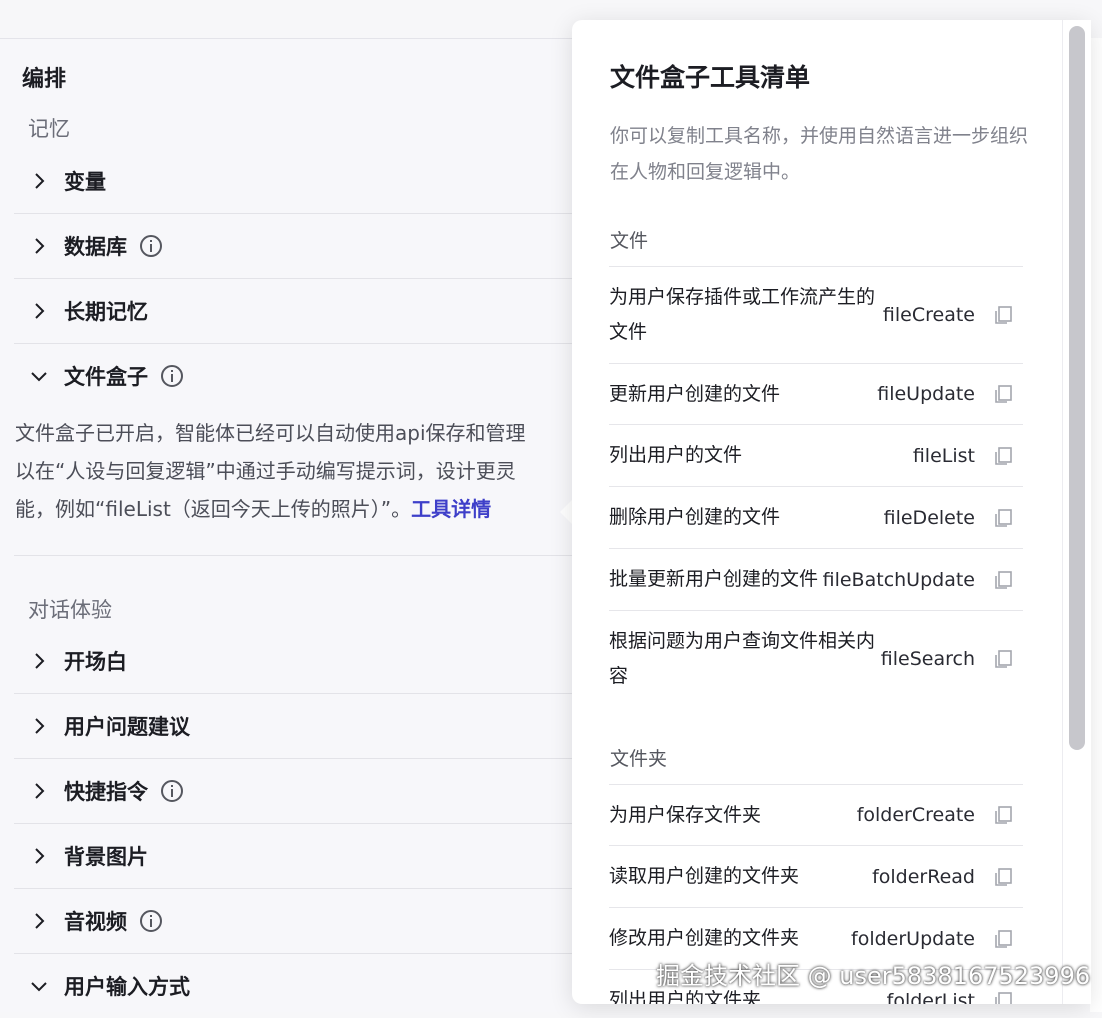  Describe the element at coordinates (451, 509) in the screenshot. I see `tool-detail-link: 工具详情` at that location.